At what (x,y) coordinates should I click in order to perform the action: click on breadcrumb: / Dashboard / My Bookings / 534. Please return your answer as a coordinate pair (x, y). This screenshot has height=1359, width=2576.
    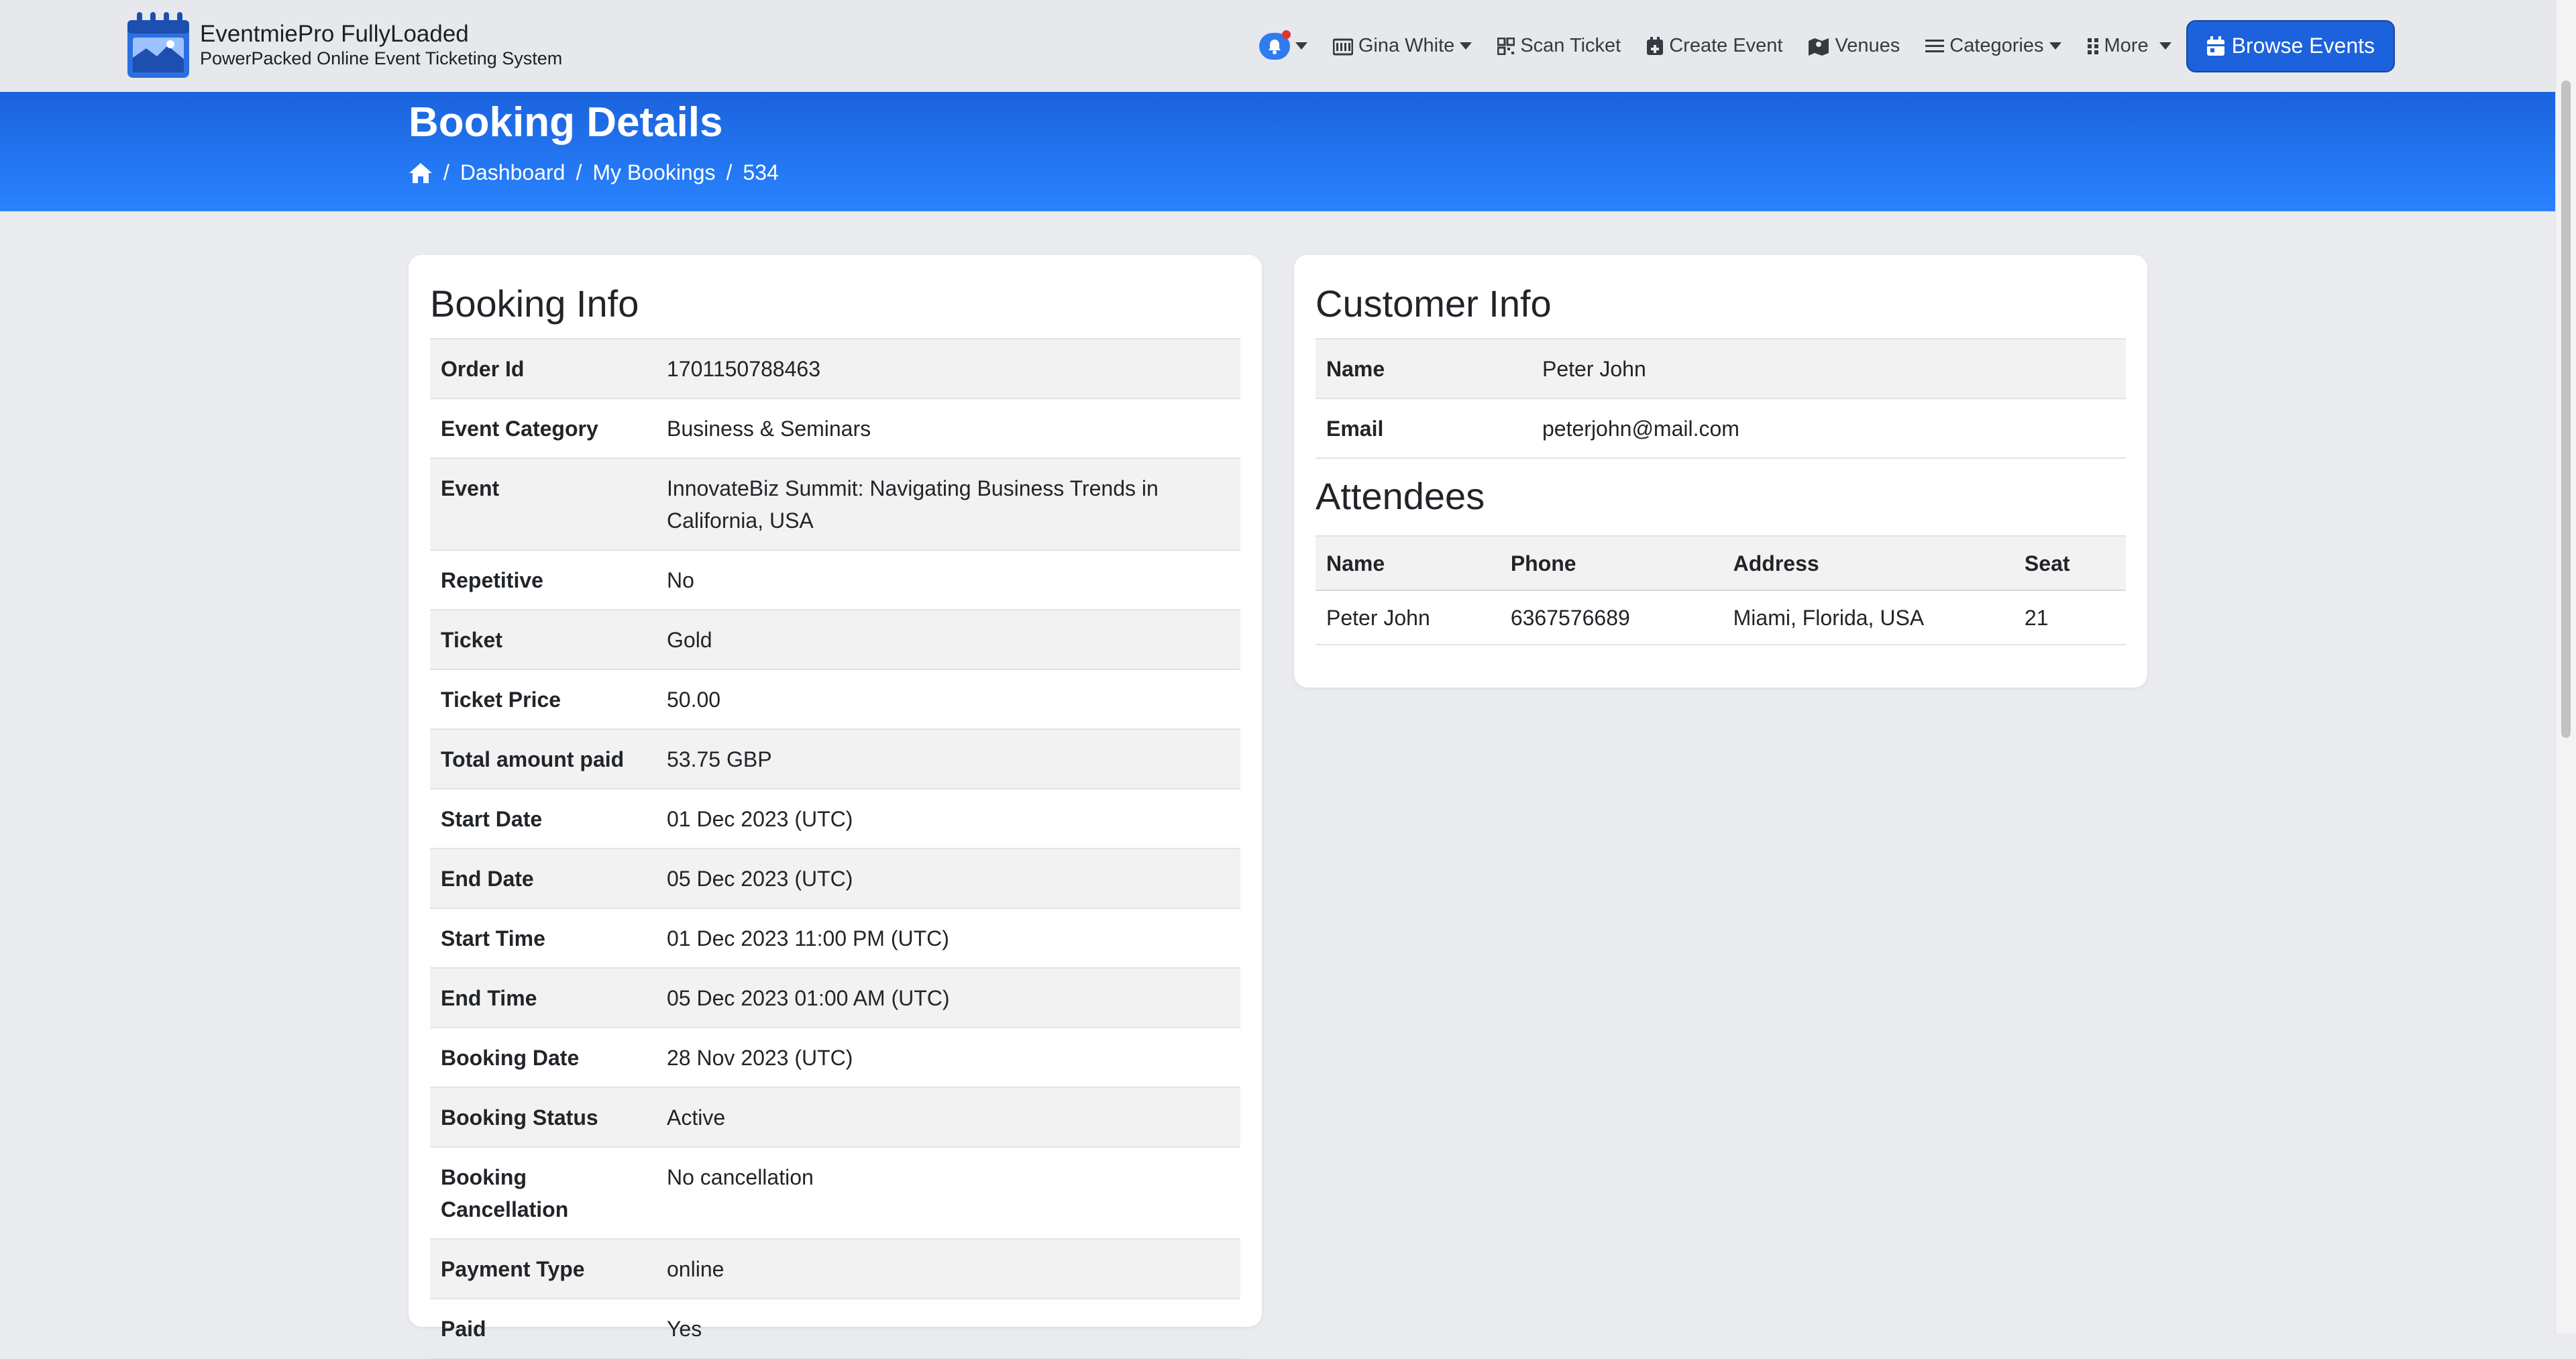
    Looking at the image, I should click on (594, 172).